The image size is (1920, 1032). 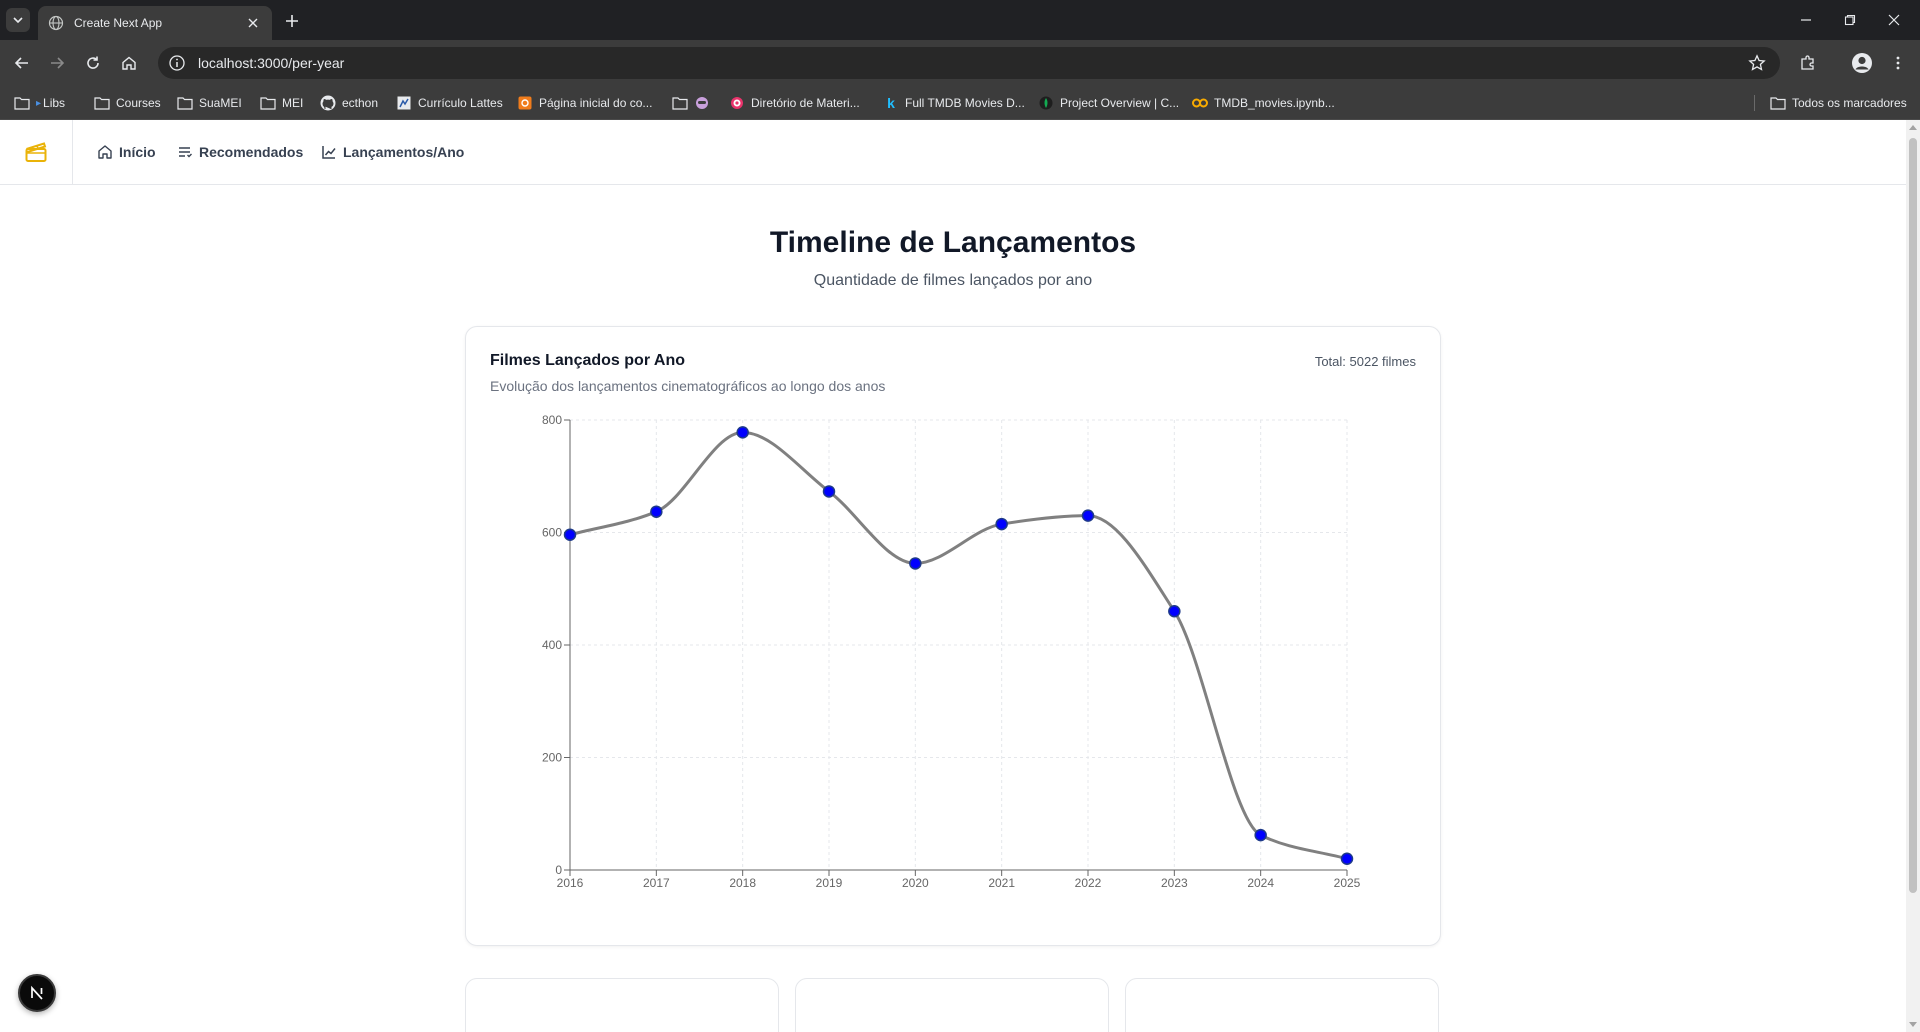 I want to click on restore-button, so click(x=1850, y=20).